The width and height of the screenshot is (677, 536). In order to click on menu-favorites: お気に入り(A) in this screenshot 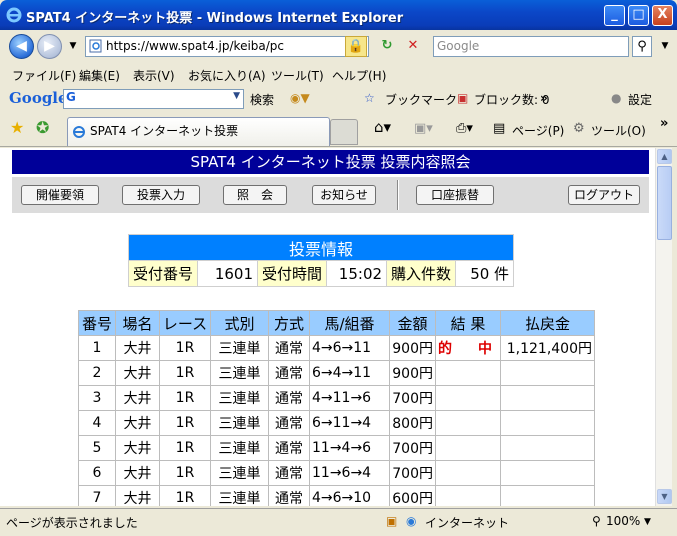, I will do `click(227, 75)`.